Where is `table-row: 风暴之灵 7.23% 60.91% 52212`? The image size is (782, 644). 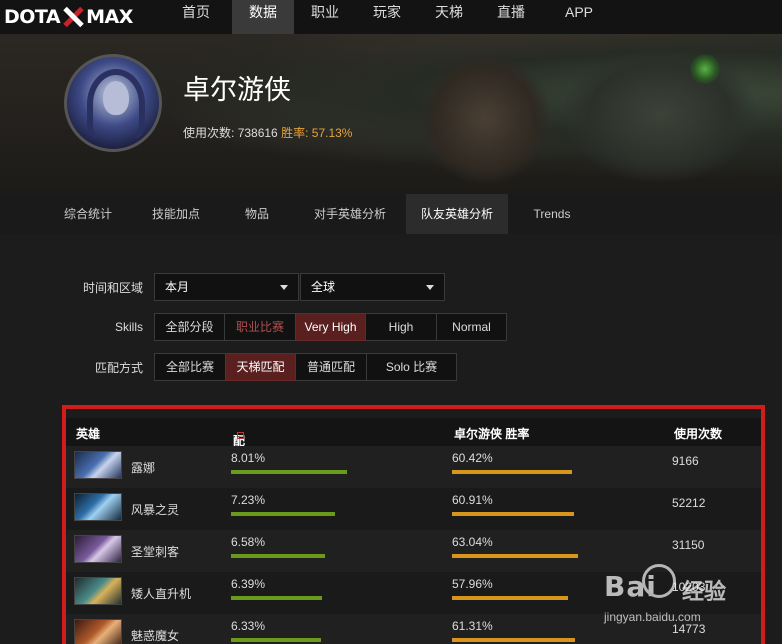
table-row: 风暴之灵 7.23% 60.91% 52212 is located at coordinates (413, 509).